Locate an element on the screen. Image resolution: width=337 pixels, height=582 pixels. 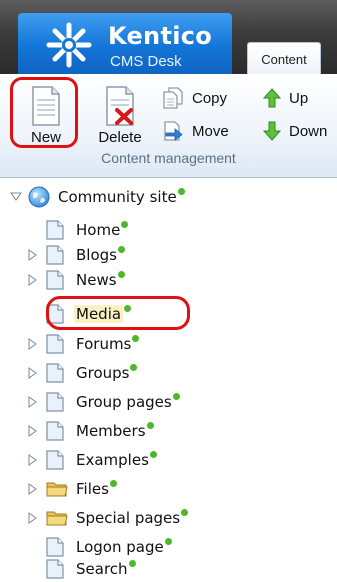
tree-item-label: Files is located at coordinates (92, 489).